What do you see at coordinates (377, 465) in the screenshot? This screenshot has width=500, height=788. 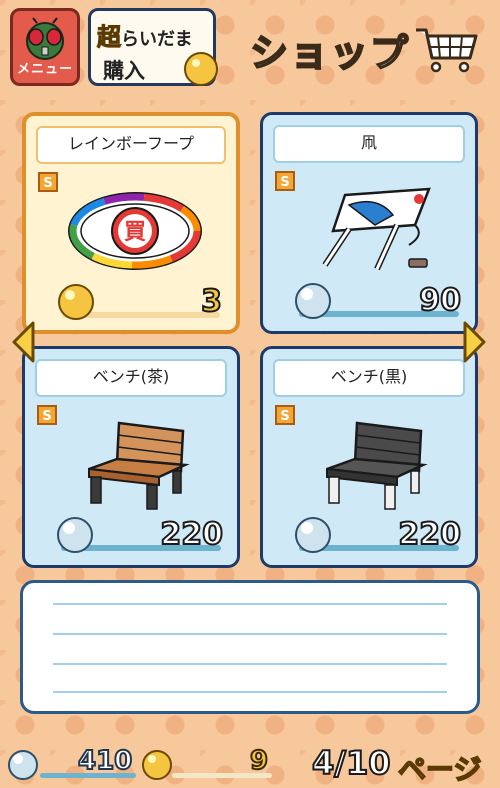 I see `black-bench-icon` at bounding box center [377, 465].